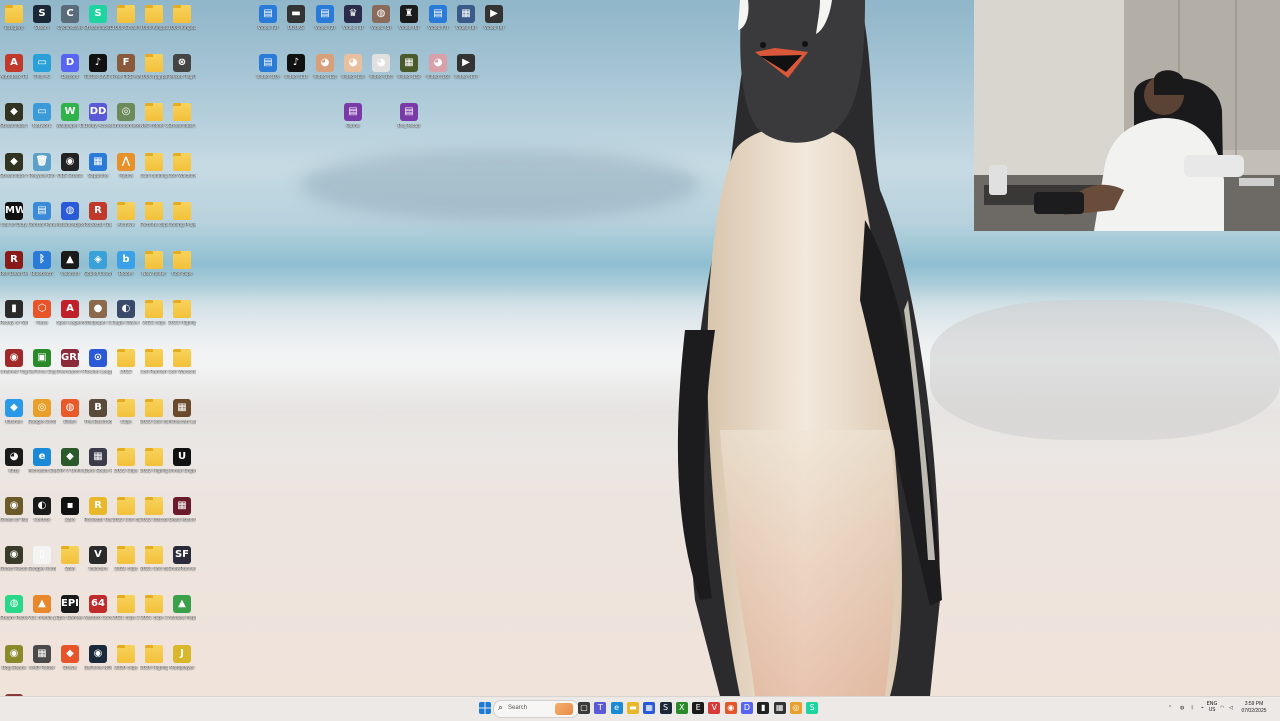  I want to click on taskbar-epic-icon: E, so click(698, 708).